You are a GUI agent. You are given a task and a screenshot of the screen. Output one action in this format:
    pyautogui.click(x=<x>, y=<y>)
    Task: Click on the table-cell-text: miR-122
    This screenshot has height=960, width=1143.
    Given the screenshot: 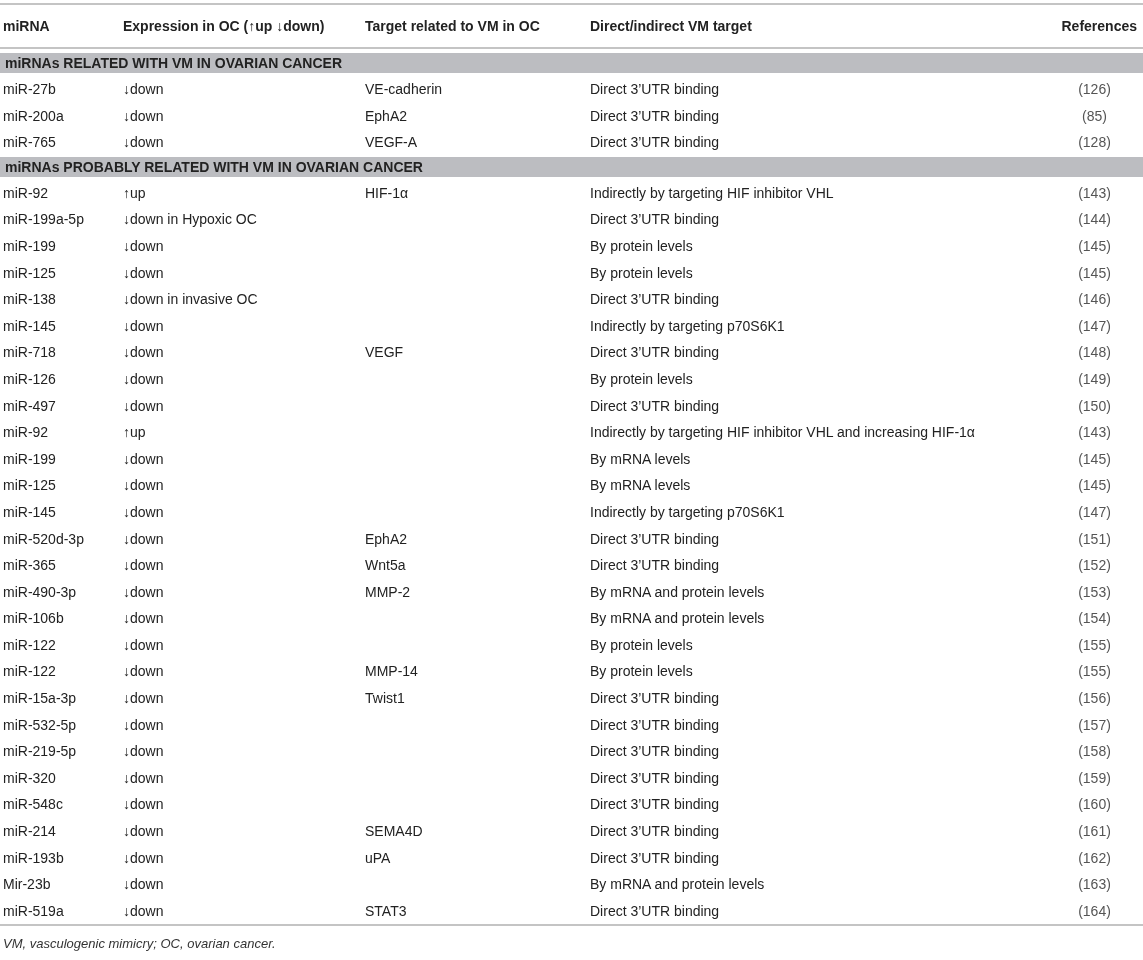 What is the action you would take?
    pyautogui.click(x=29, y=672)
    